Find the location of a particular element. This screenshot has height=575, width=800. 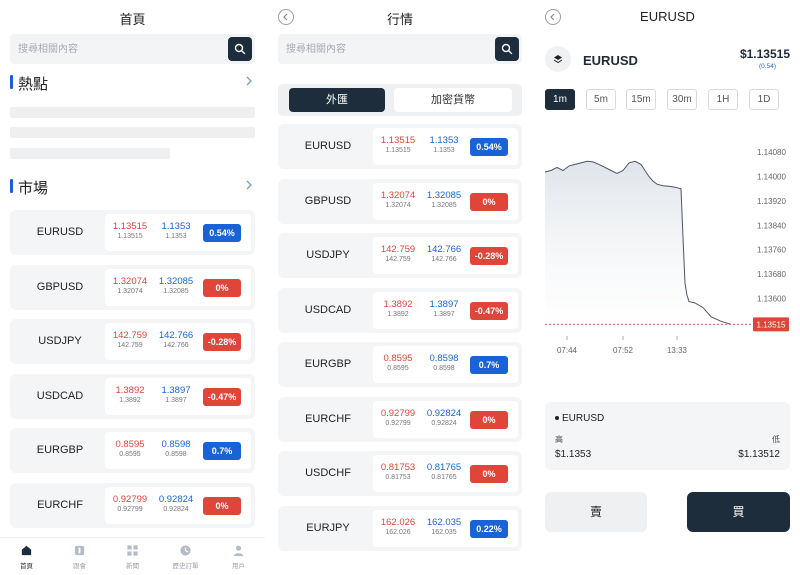

section-marker is located at coordinates (11, 82).